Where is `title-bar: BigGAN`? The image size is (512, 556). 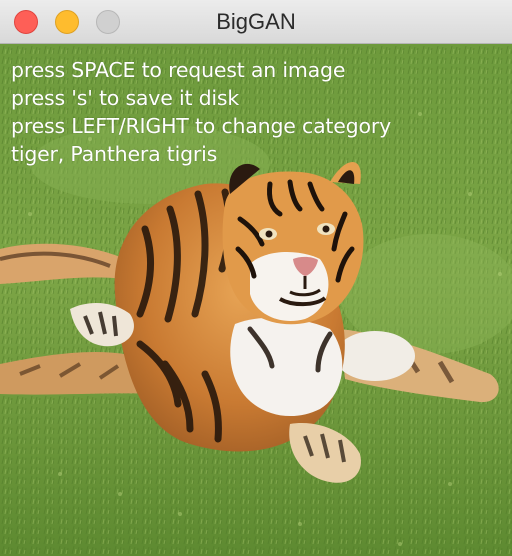 title-bar: BigGAN is located at coordinates (256, 22).